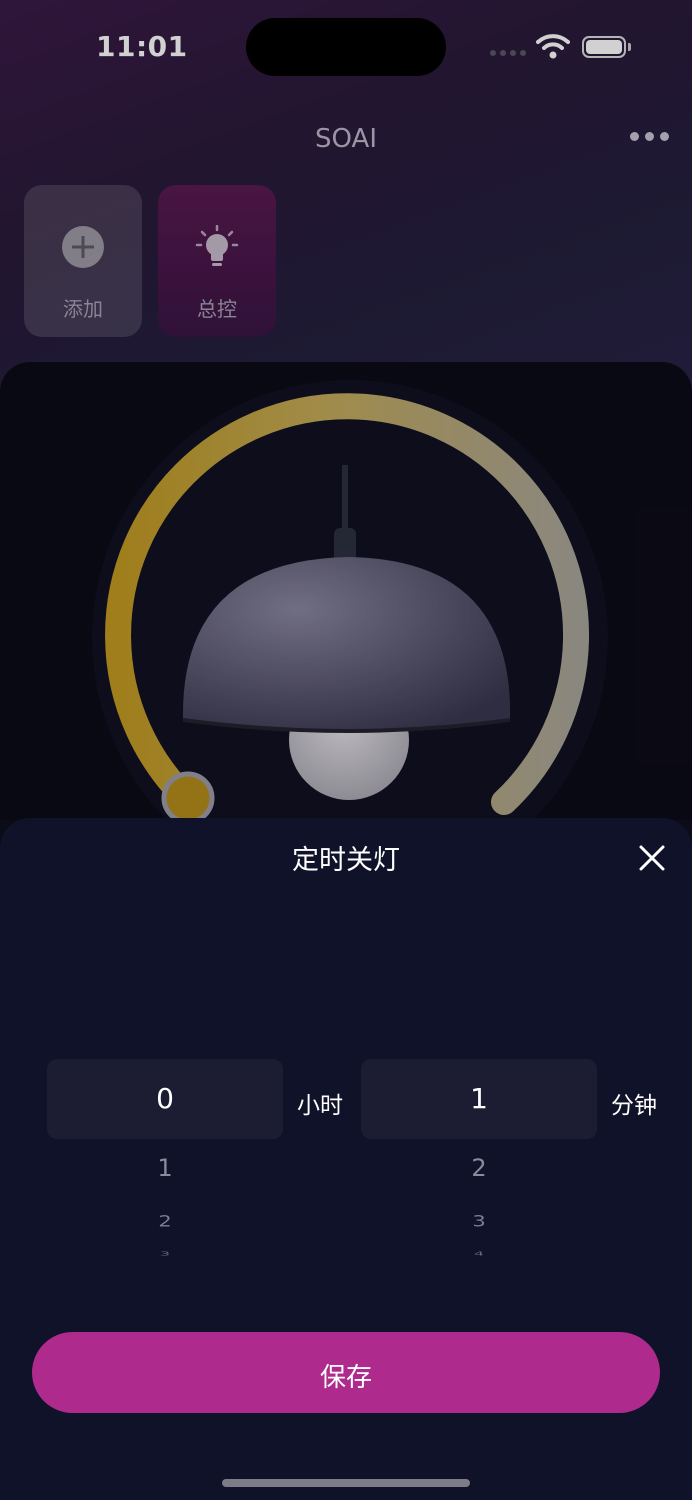  Describe the element at coordinates (634, 1106) in the screenshot. I see `minutes-unit-label: 分钟` at that location.